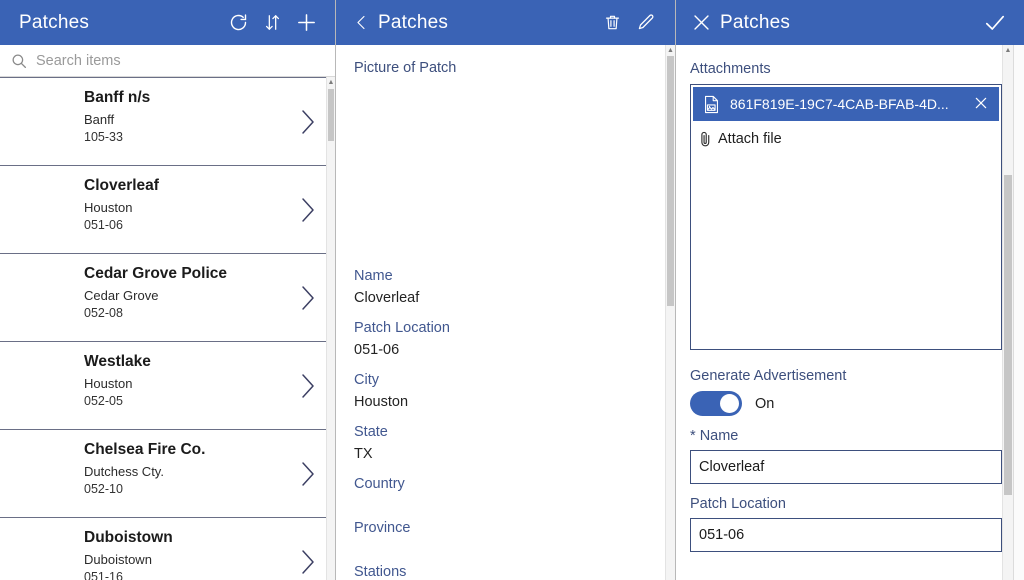  Describe the element at coordinates (156, 273) in the screenshot. I see `list-item-title: Cedar Grove Police` at that location.